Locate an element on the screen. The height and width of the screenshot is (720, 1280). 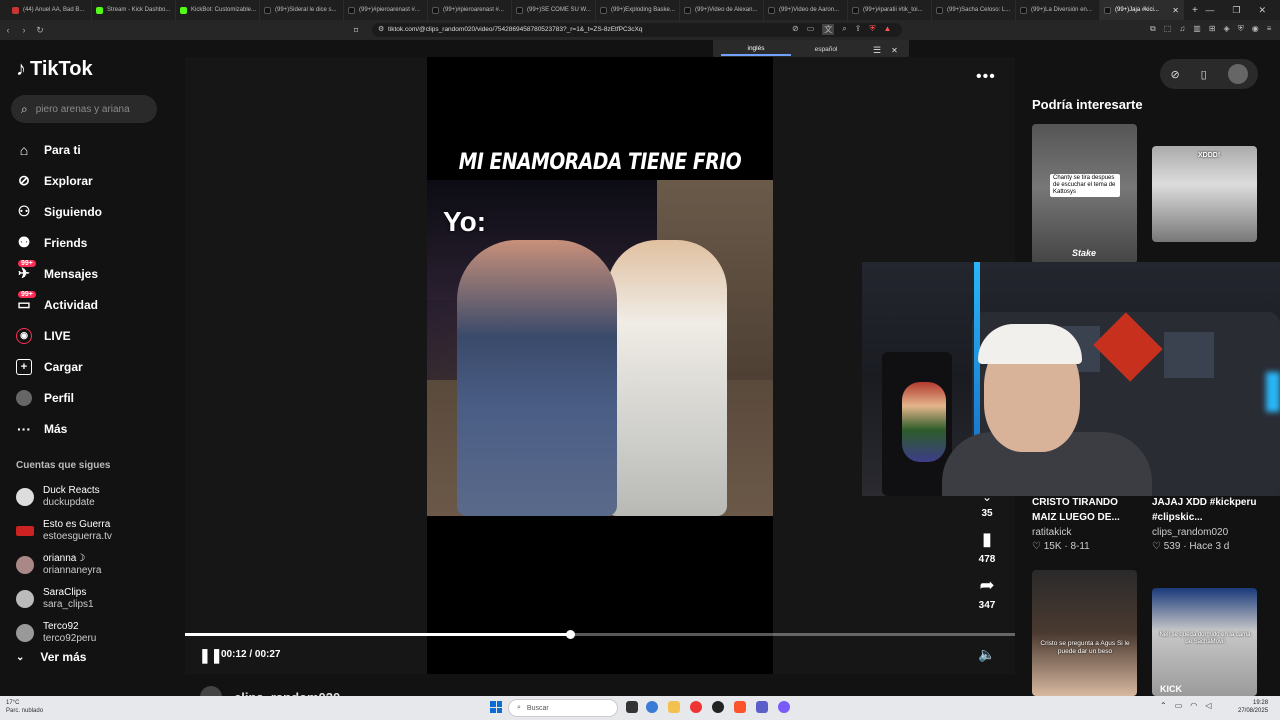
translate-close-icon: ✕ is located at coordinates (894, 50).